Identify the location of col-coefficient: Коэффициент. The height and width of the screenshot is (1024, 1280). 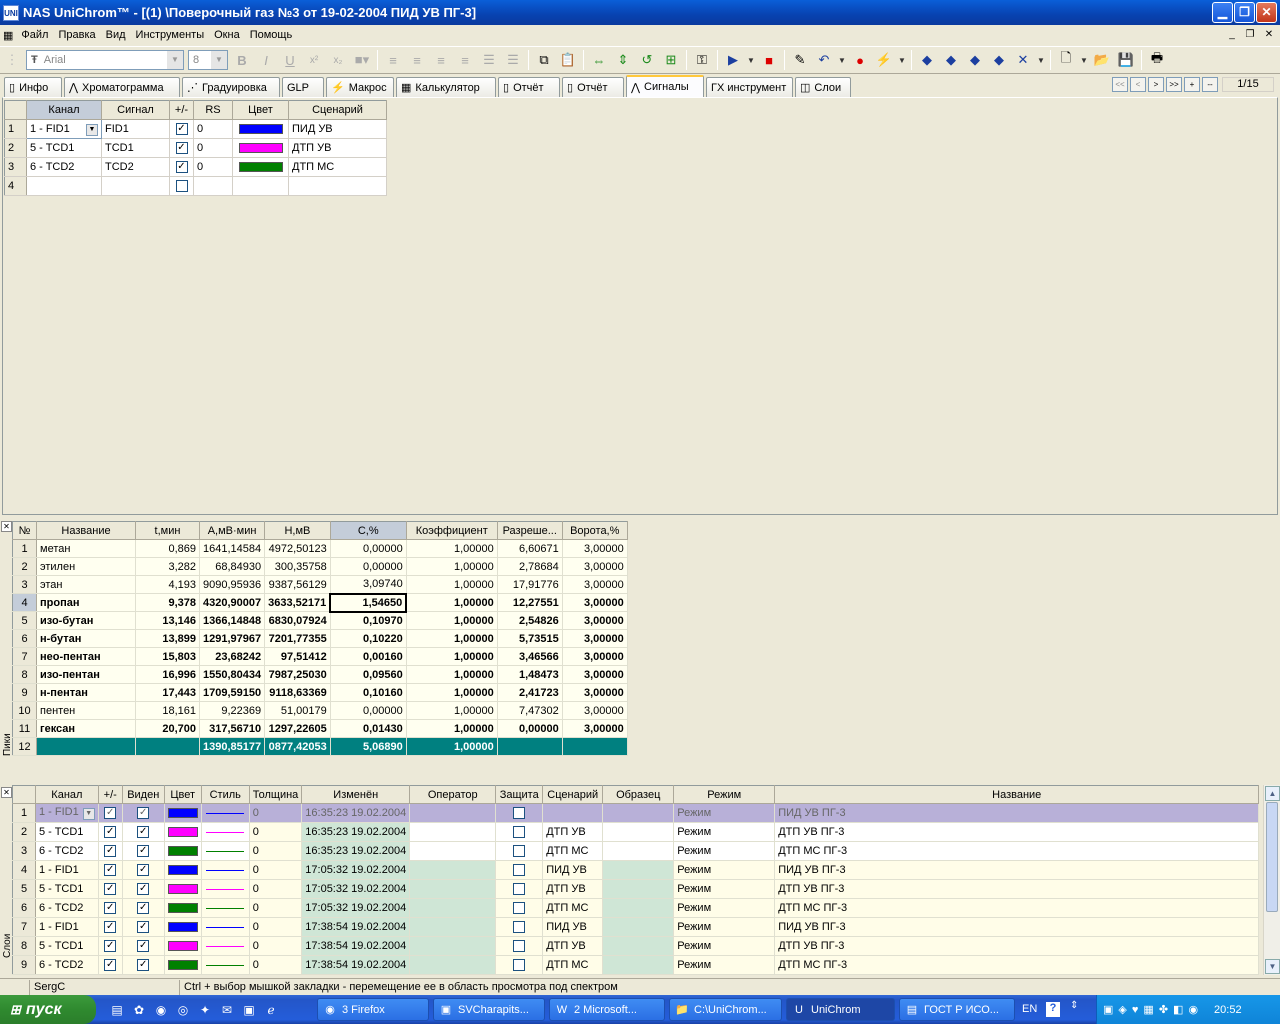
(452, 530).